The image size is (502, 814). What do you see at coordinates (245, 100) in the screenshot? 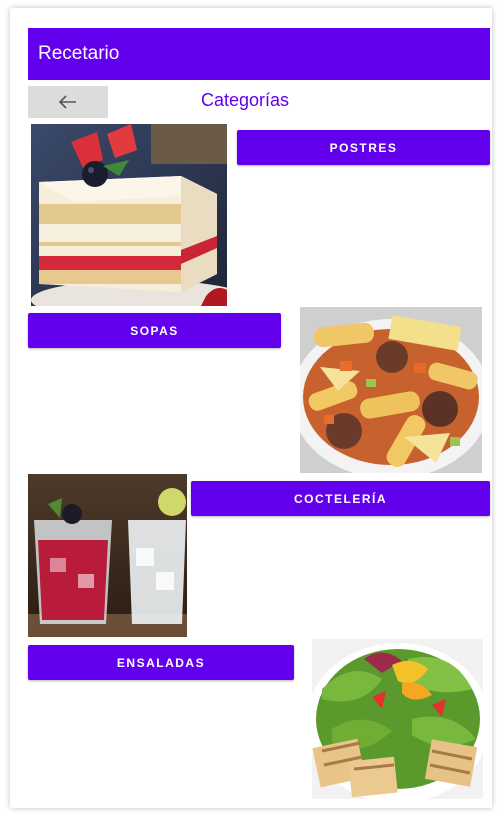
I see `page-title: Categorías` at bounding box center [245, 100].